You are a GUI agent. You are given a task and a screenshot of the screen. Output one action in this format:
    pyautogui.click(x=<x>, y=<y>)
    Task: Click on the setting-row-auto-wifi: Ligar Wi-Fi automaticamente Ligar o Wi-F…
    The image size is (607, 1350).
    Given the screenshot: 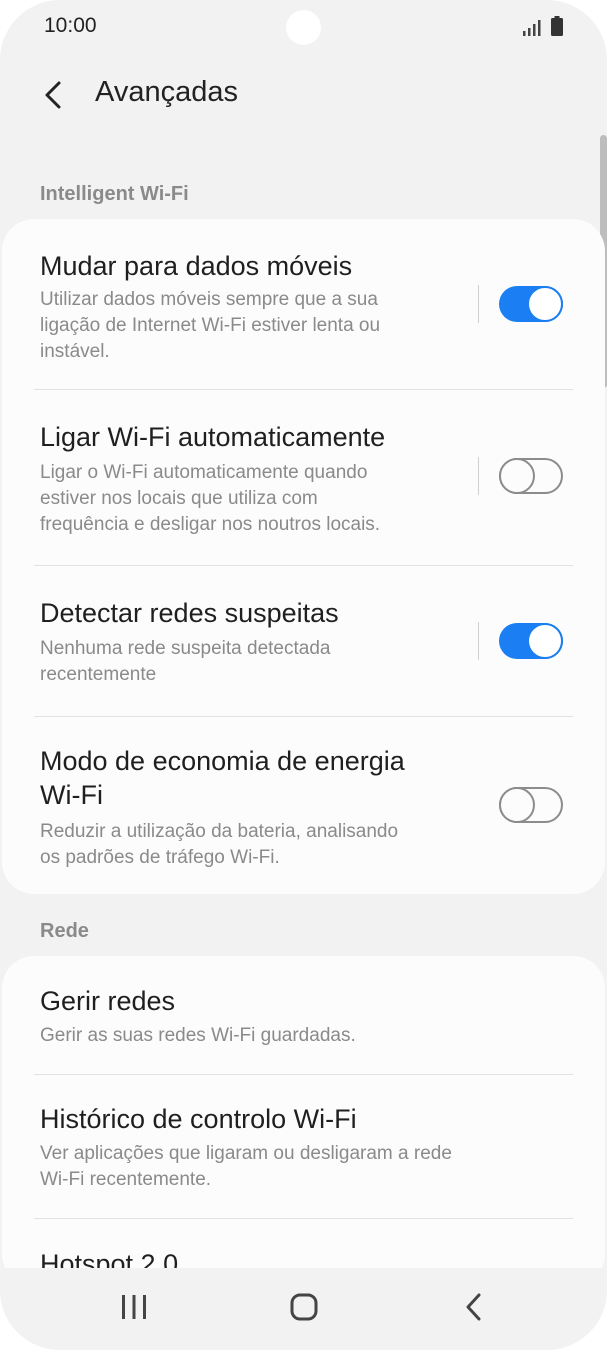 What is the action you would take?
    pyautogui.click(x=303, y=477)
    